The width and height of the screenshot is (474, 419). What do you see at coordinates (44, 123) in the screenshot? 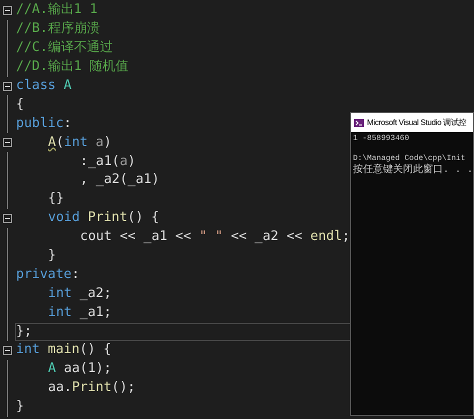
I see `code-line: public:` at bounding box center [44, 123].